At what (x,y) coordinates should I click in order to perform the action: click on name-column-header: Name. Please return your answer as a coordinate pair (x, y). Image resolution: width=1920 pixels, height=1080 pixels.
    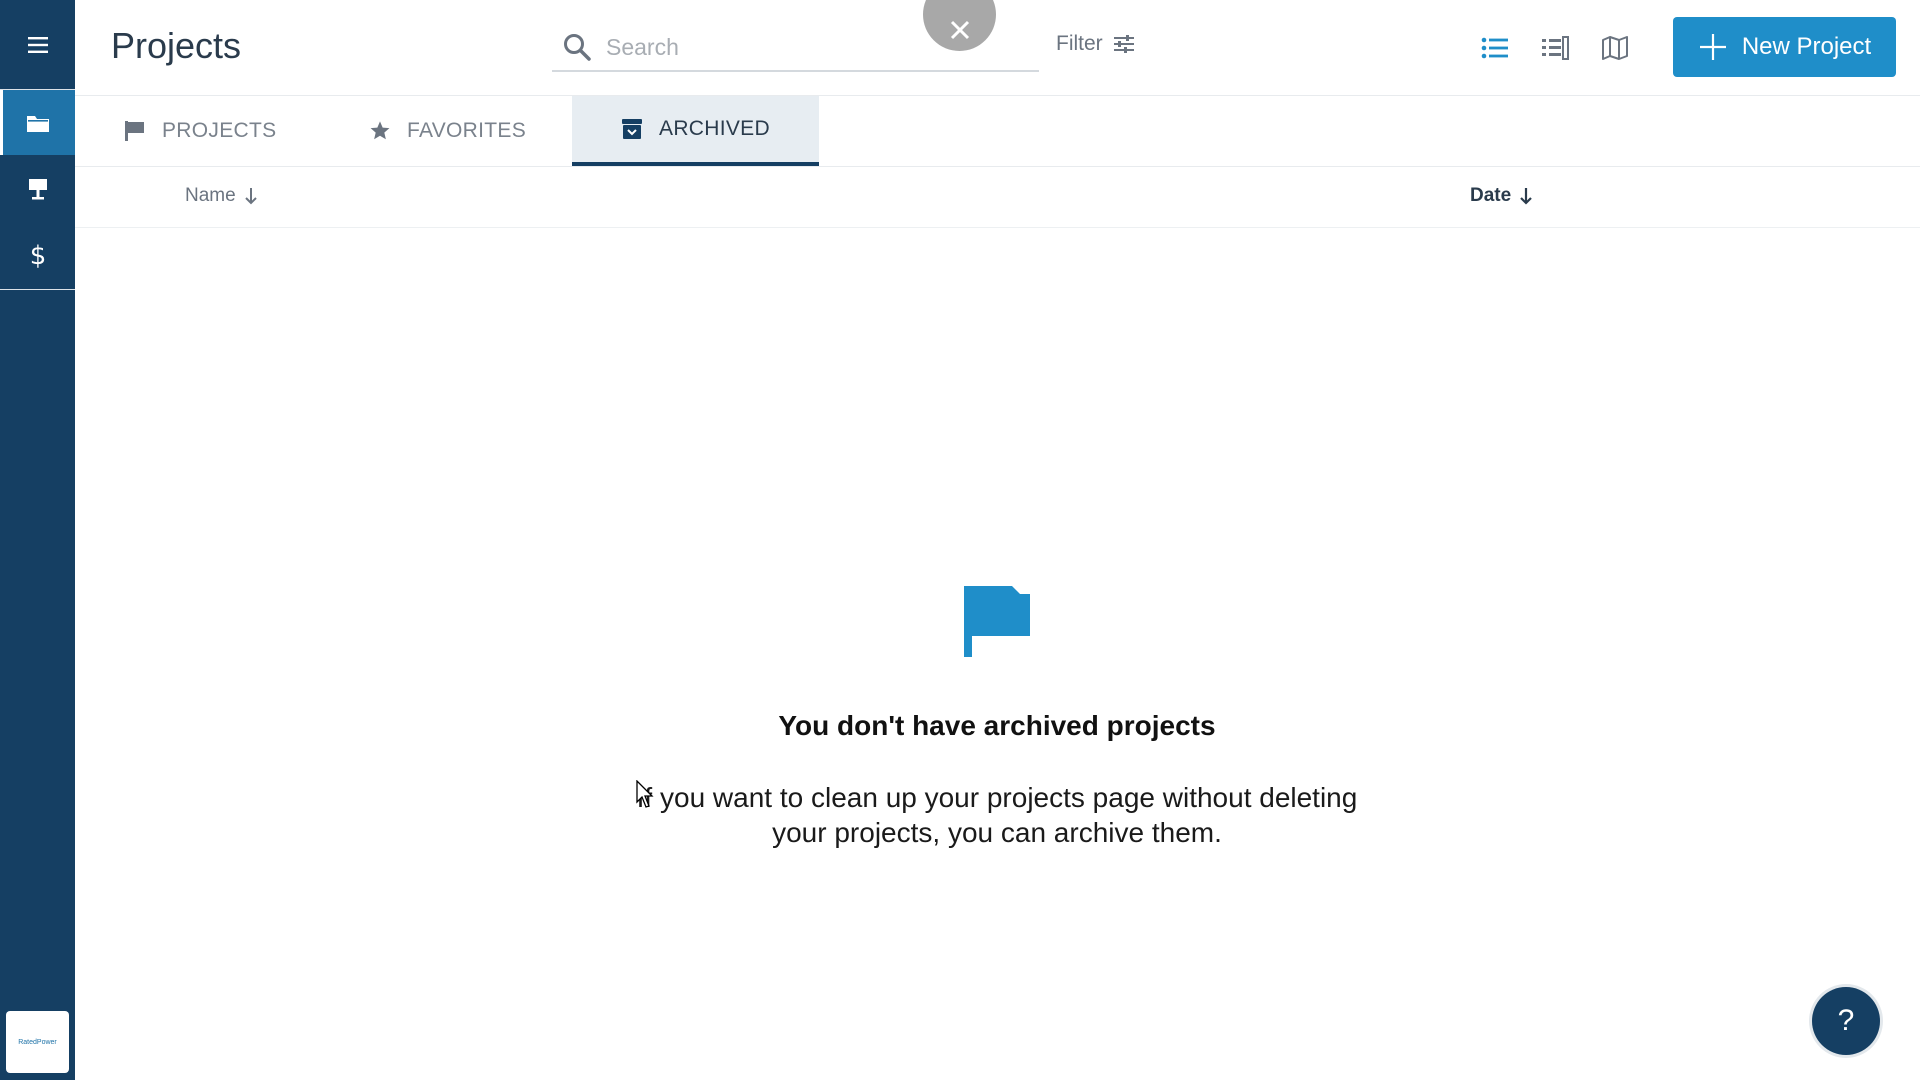
    Looking at the image, I should click on (221, 196).